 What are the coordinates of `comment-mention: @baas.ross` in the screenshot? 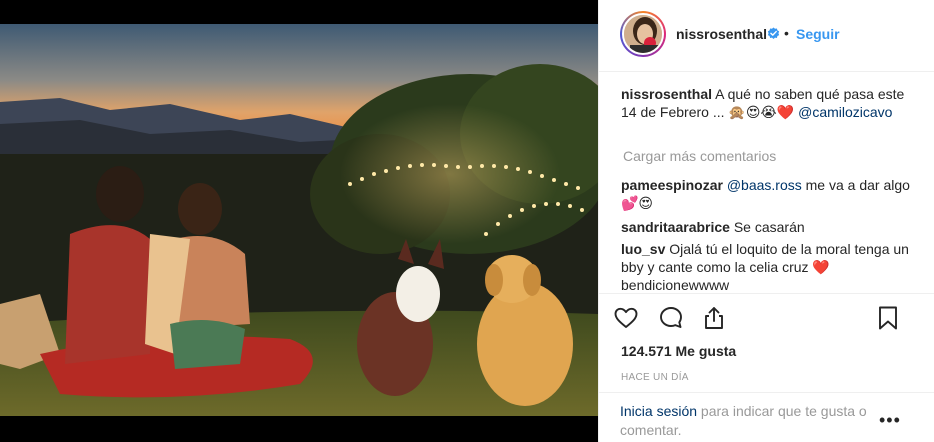 It's located at (764, 185).